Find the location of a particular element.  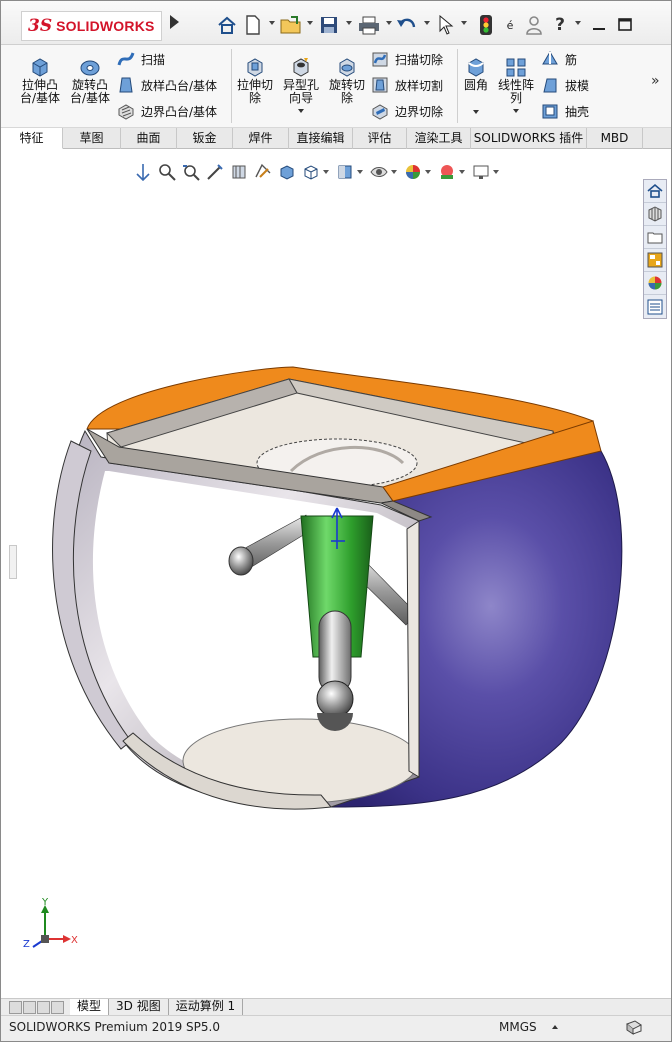

select-dropdown-icon is located at coordinates (464, 23).